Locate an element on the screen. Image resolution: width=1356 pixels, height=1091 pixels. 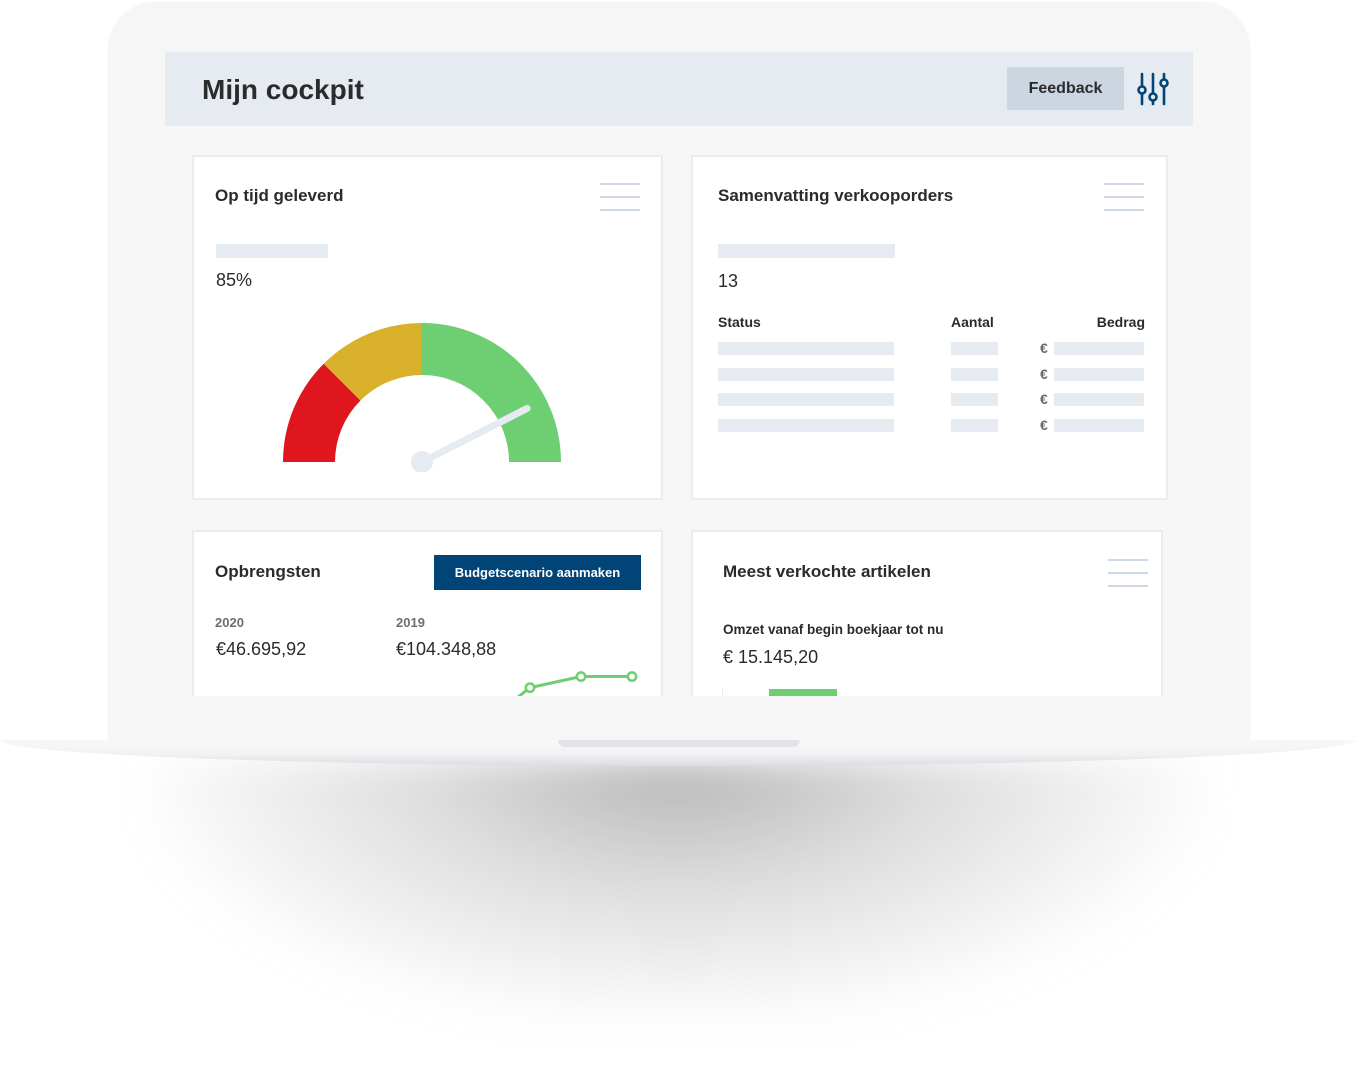
best-sellers-value: € 15.145,20 is located at coordinates (771, 657).